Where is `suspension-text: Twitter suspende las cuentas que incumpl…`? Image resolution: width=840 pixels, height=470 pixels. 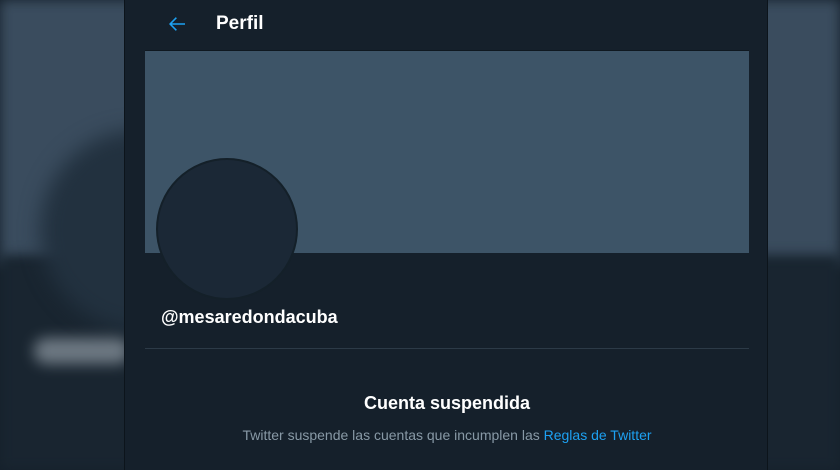
suspension-text: Twitter suspende las cuentas que incumpl… is located at coordinates (393, 435).